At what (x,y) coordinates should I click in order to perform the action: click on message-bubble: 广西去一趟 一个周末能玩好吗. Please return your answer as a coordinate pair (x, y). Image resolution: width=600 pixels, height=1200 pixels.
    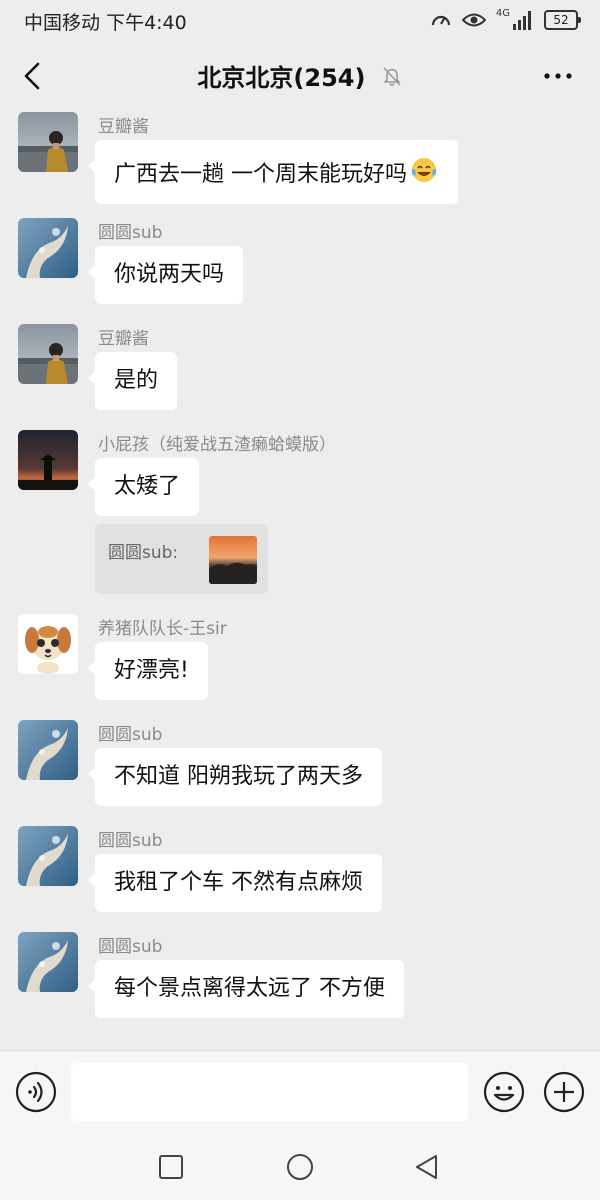
    Looking at the image, I should click on (273, 172).